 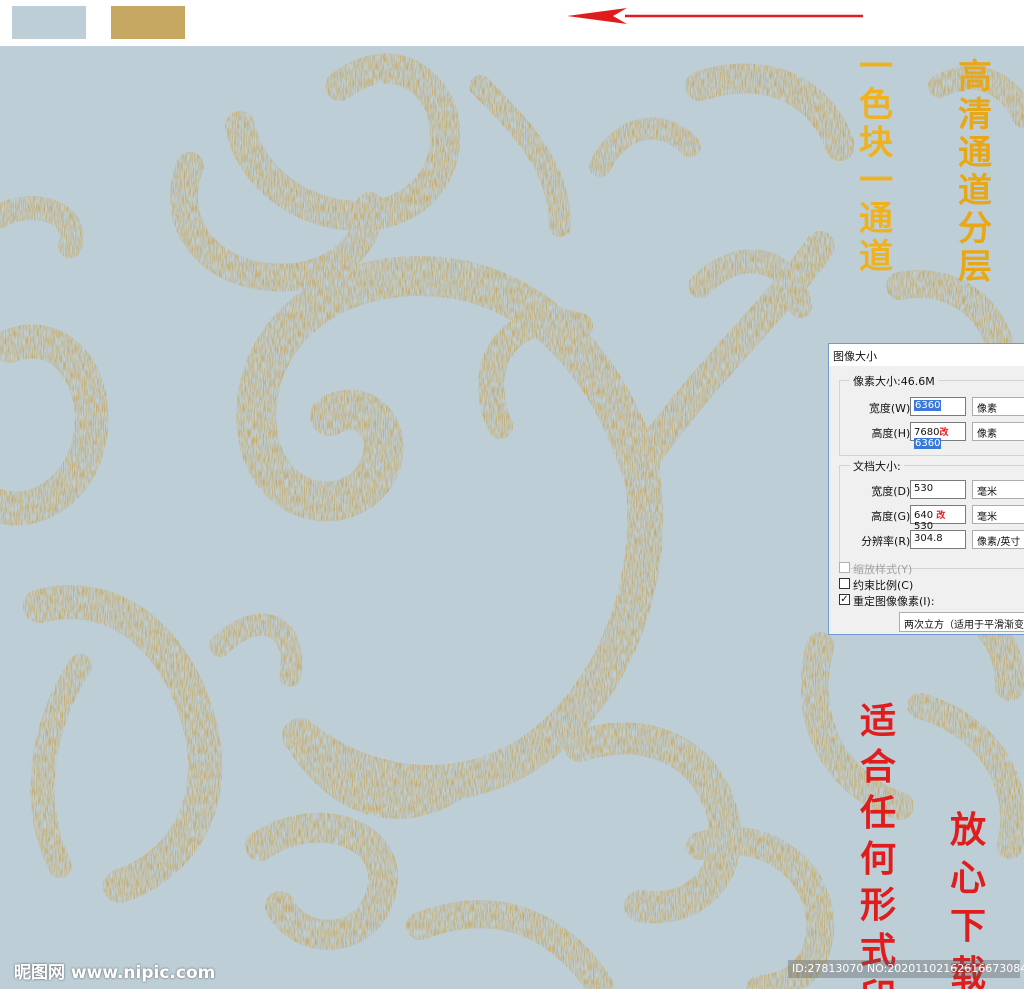 What do you see at coordinates (844, 567) in the screenshot?
I see `scale-styles-checkbox` at bounding box center [844, 567].